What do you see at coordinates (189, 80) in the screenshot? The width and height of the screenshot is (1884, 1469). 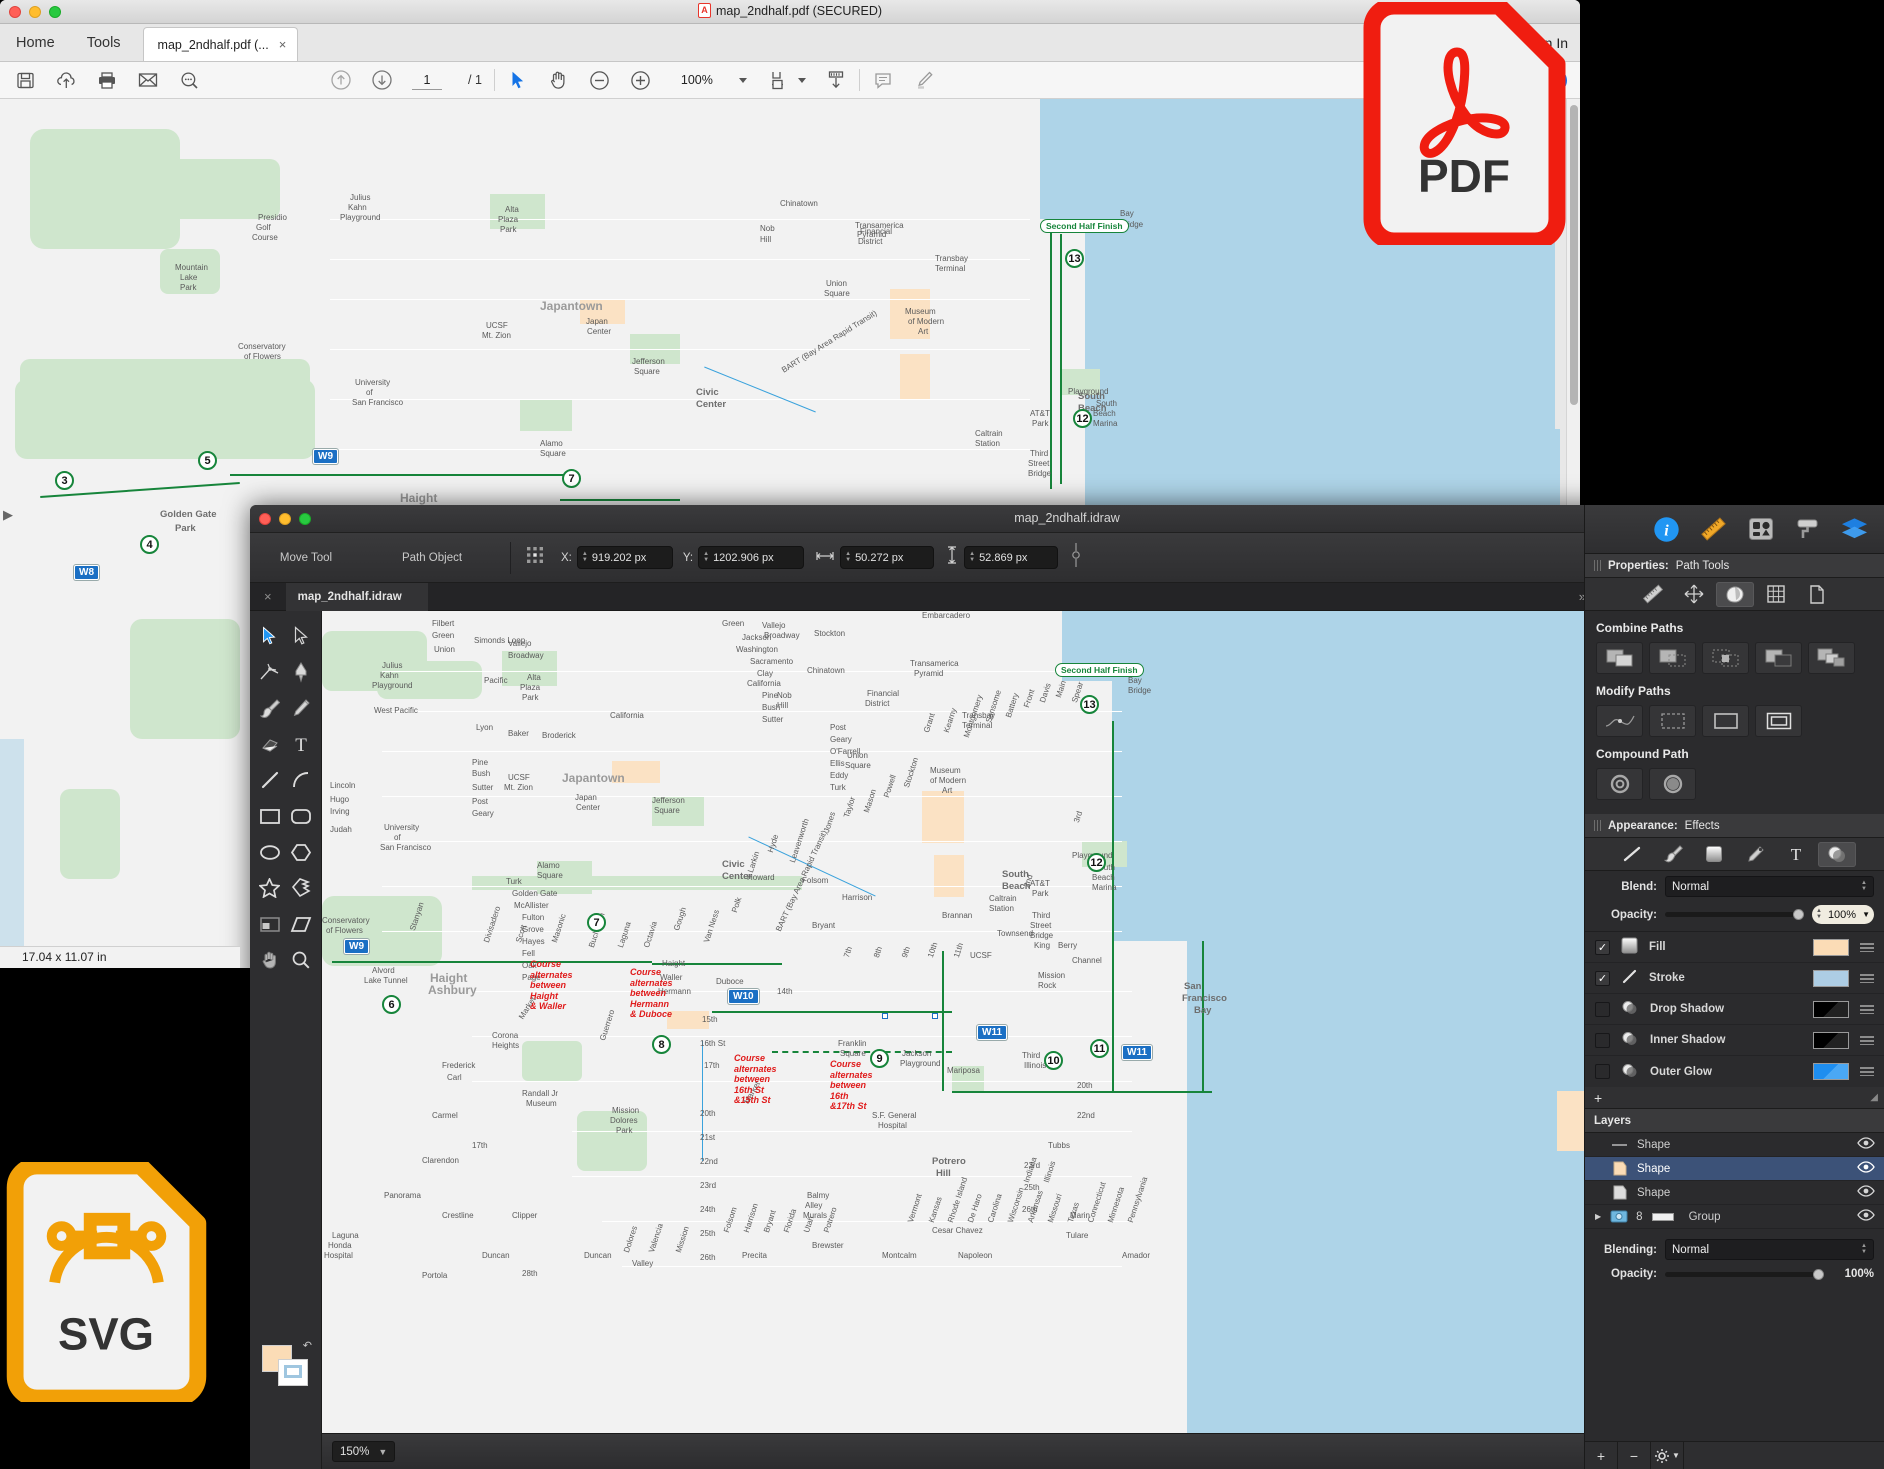 I see `search-icon` at bounding box center [189, 80].